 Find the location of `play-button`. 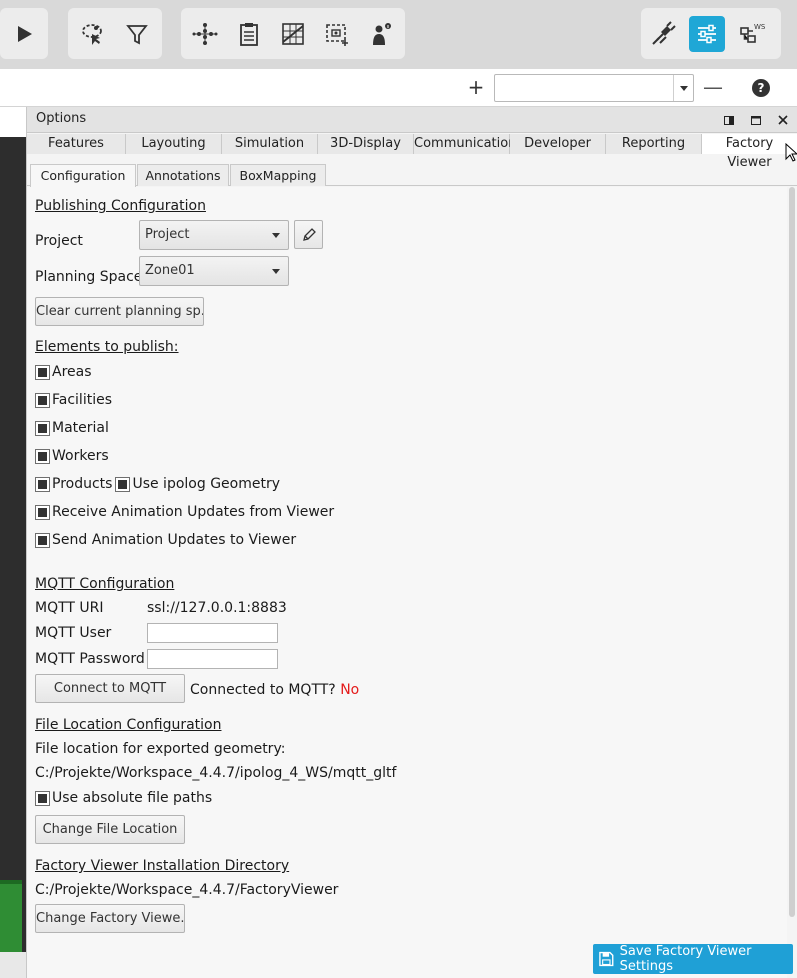

play-button is located at coordinates (24, 34).